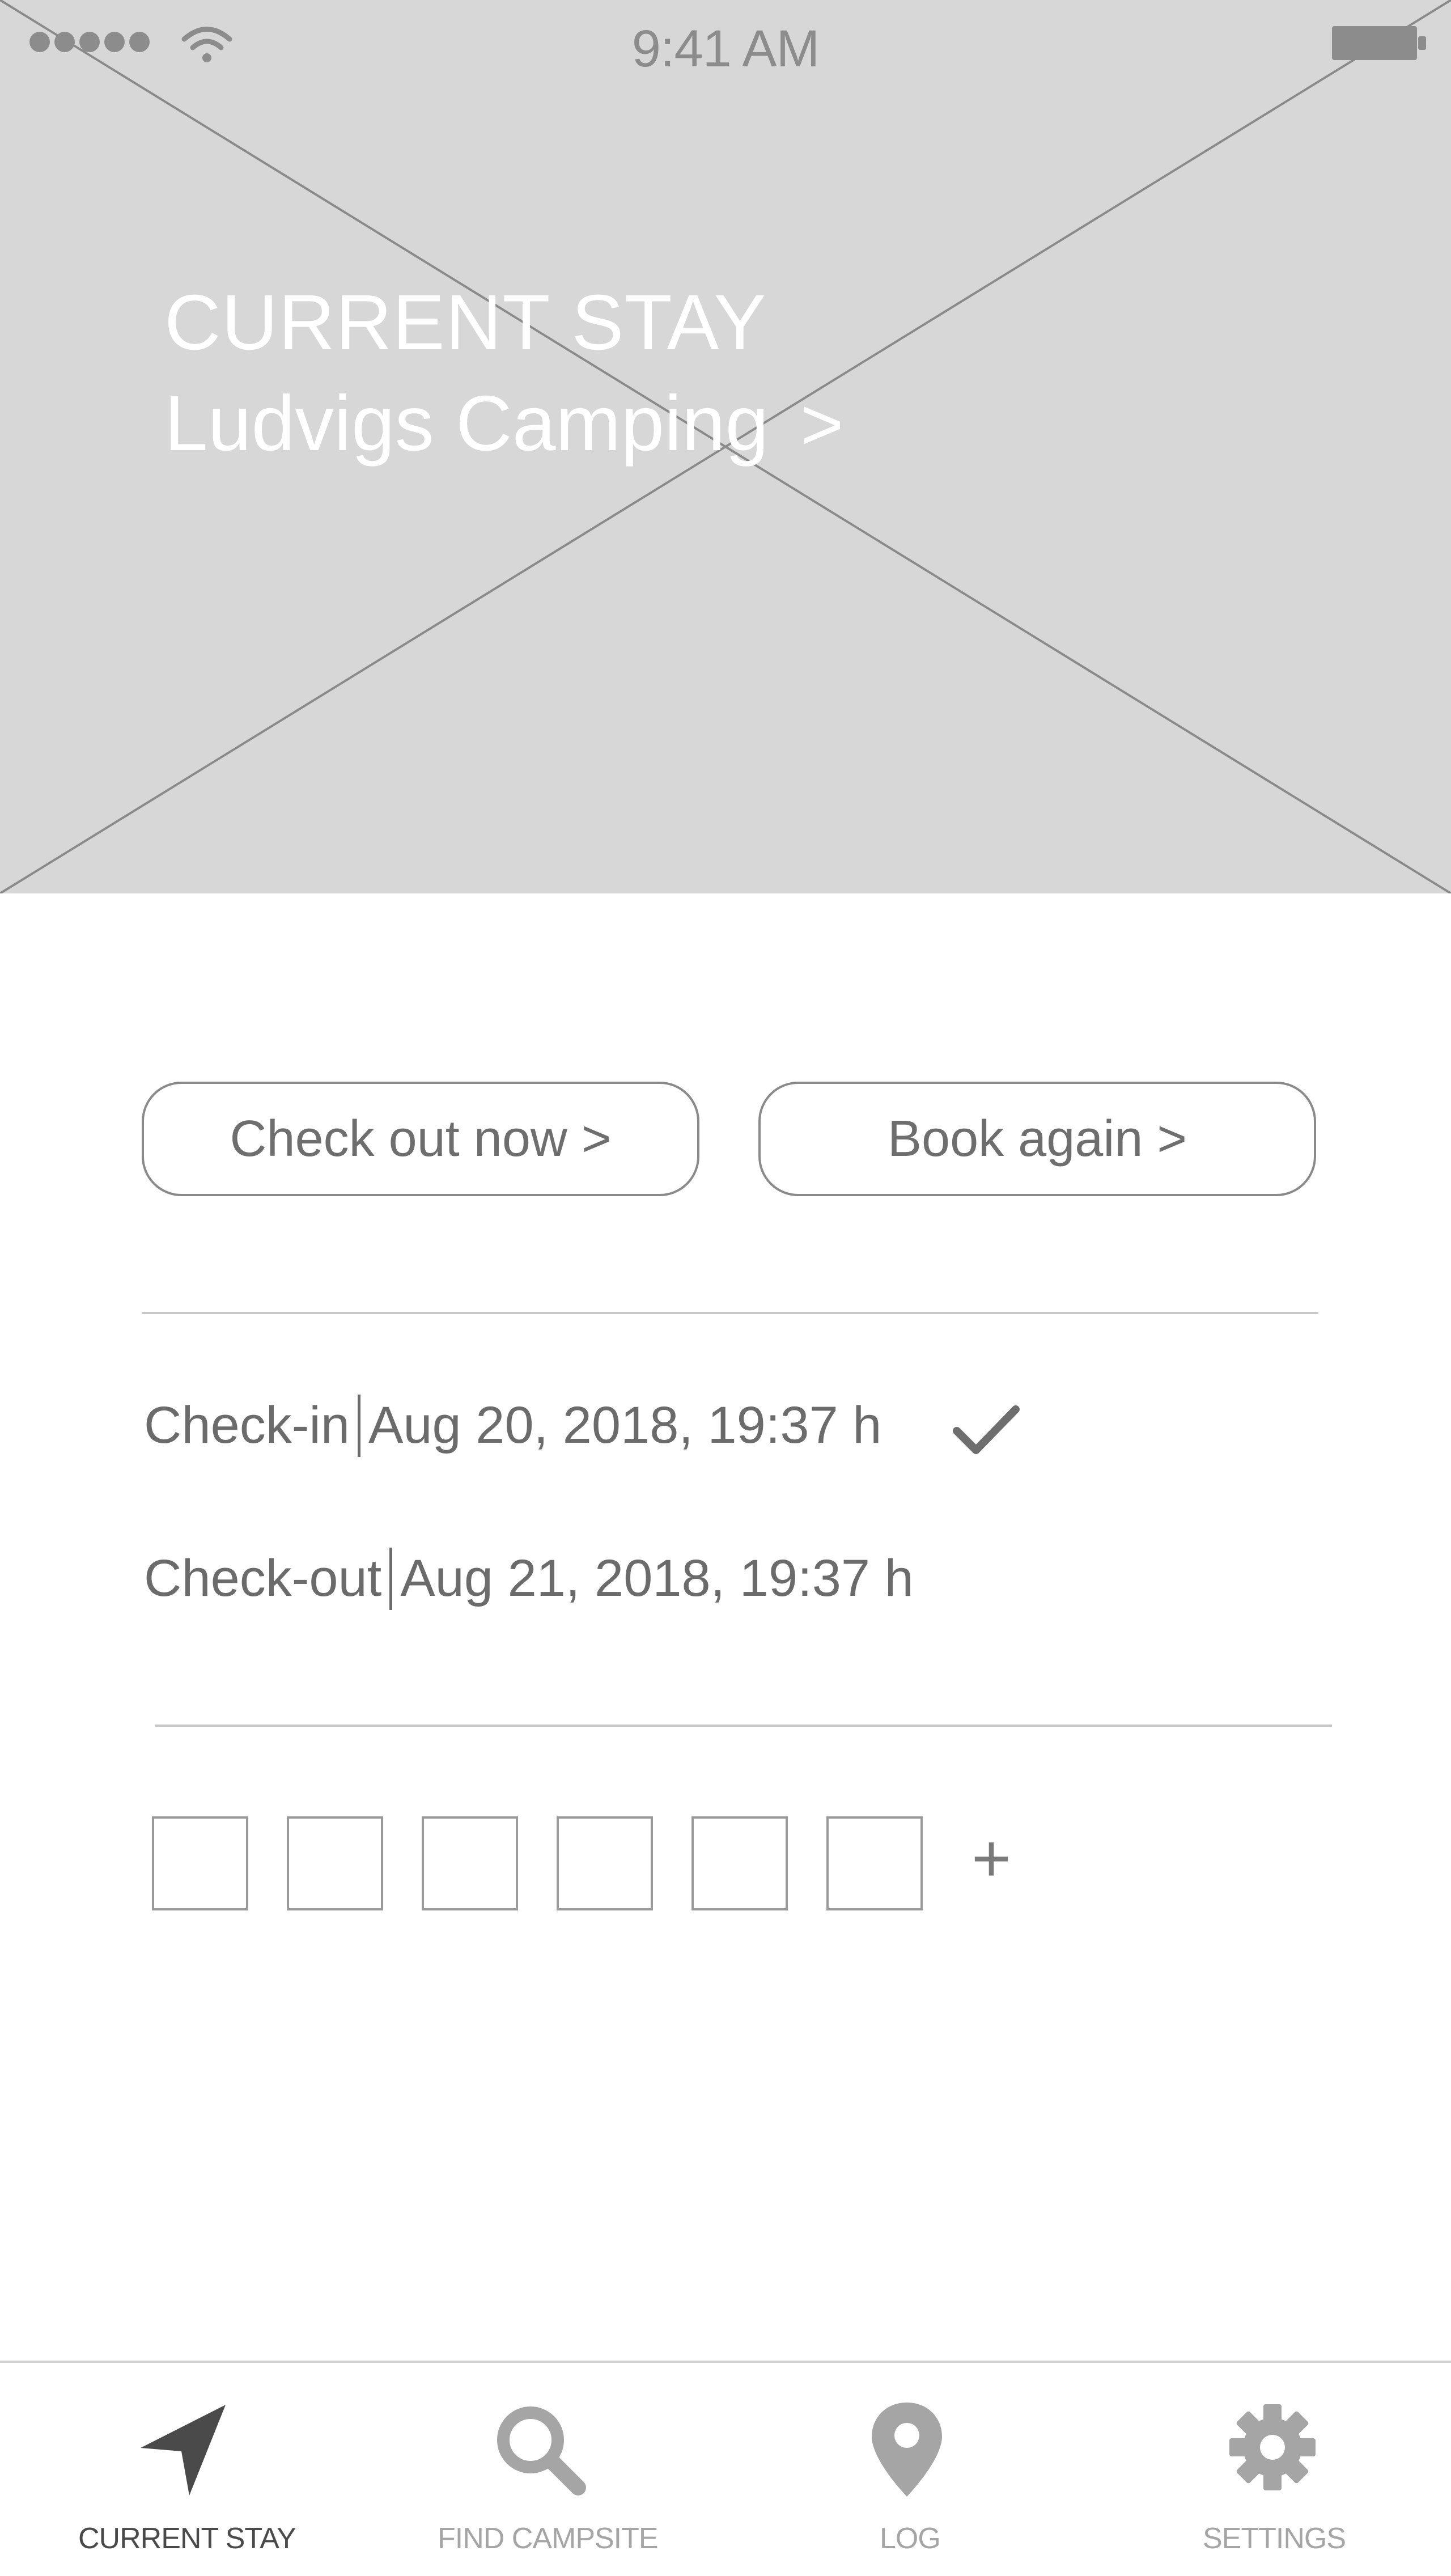  Describe the element at coordinates (907, 2450) in the screenshot. I see `map-pin-icon` at that location.